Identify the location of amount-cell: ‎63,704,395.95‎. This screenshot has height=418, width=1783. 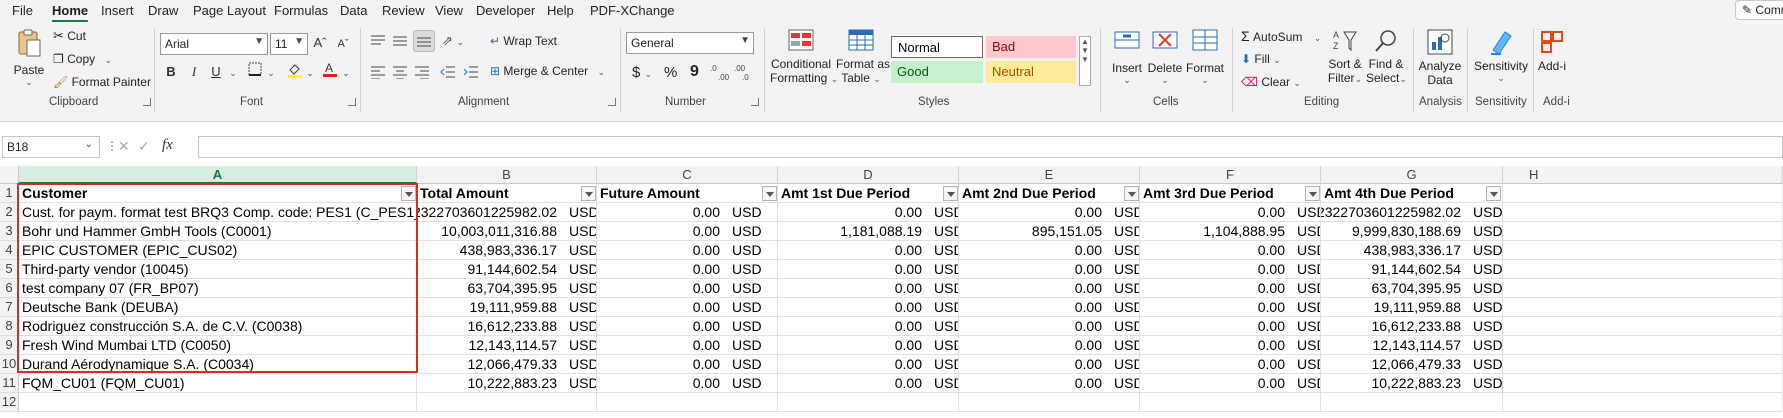
(1395, 288).